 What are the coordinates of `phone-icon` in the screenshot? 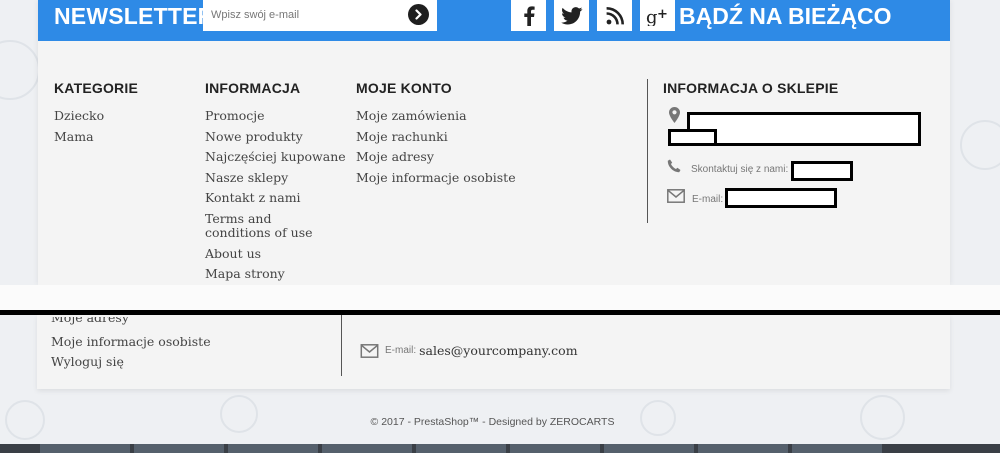 It's located at (674, 166).